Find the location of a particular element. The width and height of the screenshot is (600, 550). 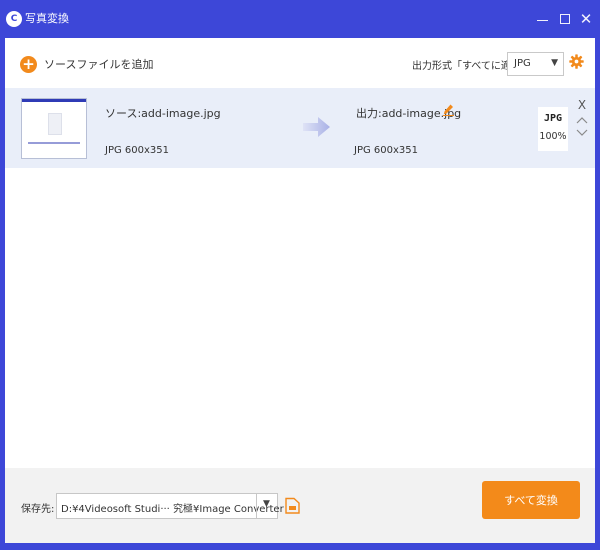

image-thumbnail is located at coordinates (54, 128).